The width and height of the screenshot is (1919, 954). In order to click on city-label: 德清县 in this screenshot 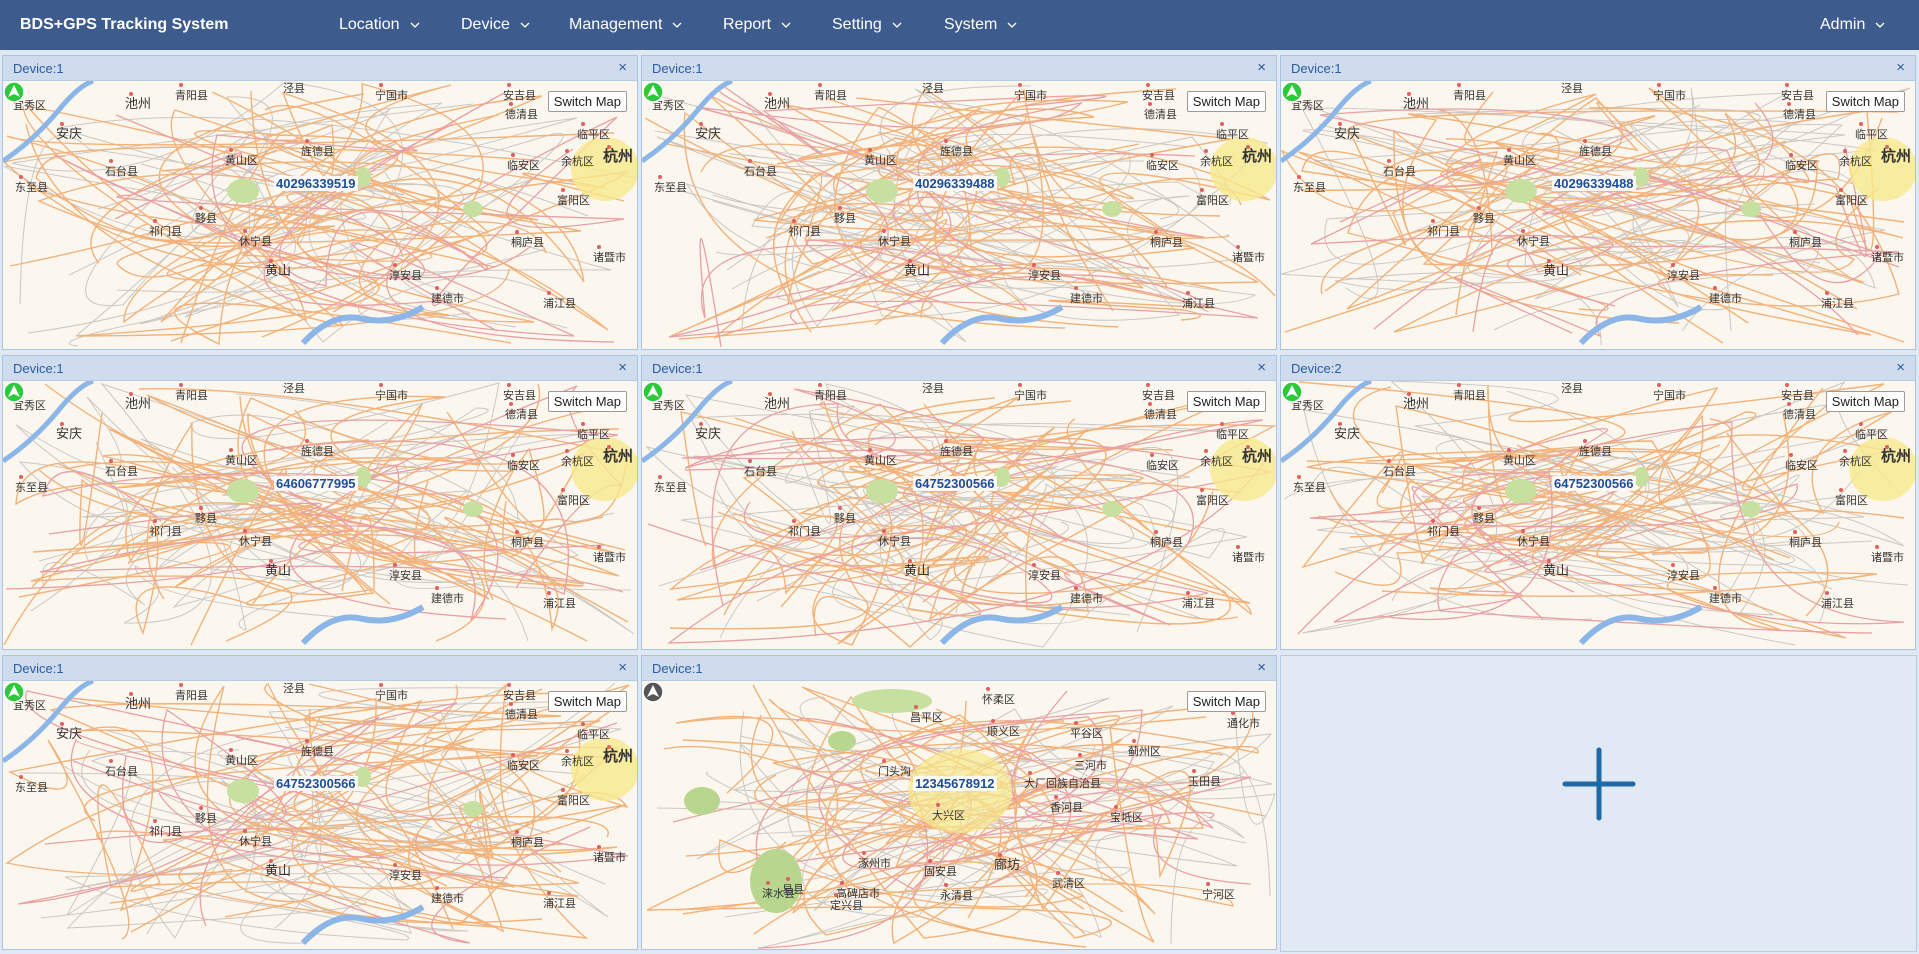, I will do `click(1799, 414)`.